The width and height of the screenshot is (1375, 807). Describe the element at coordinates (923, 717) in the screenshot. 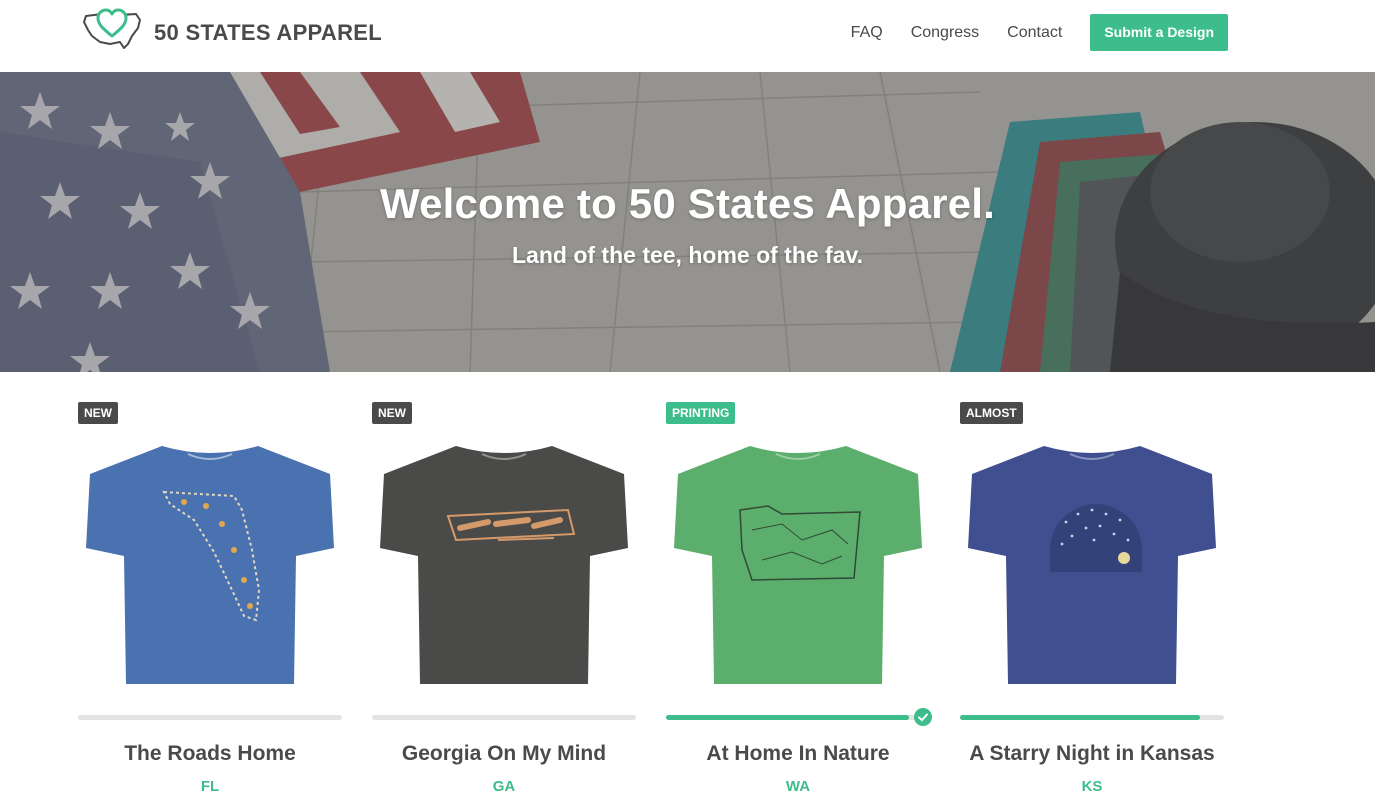

I see `checkmark-icon` at that location.